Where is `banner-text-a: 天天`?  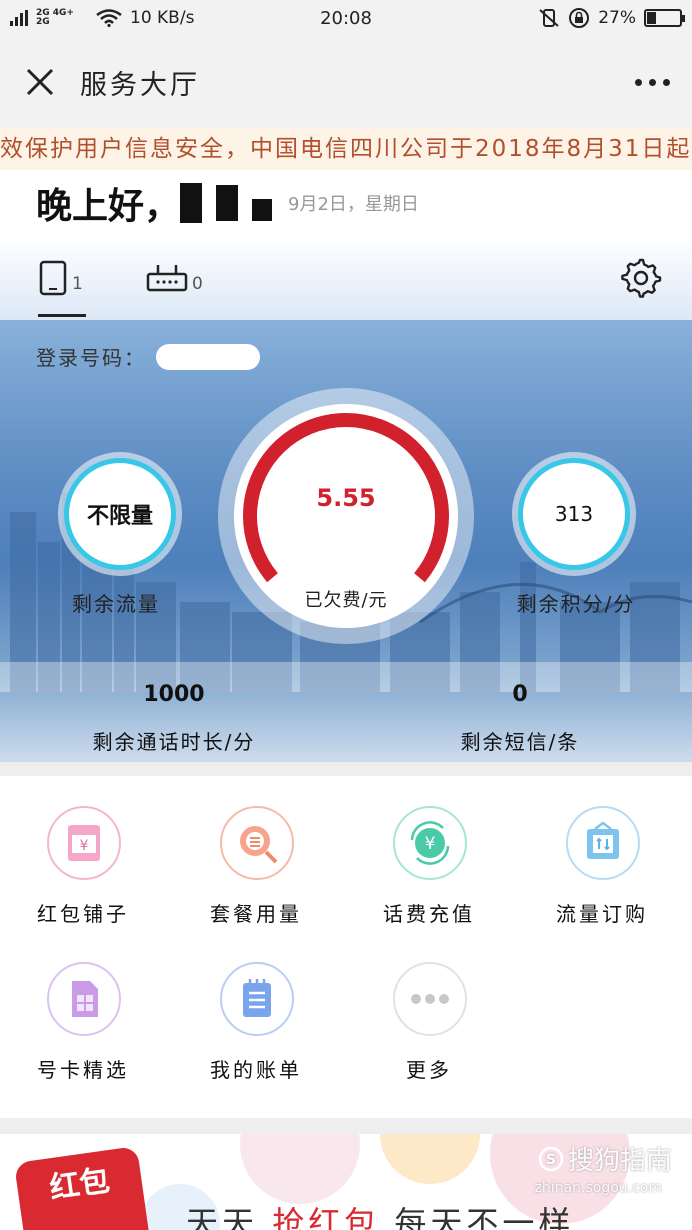 banner-text-a: 天天 is located at coordinates (222, 1217).